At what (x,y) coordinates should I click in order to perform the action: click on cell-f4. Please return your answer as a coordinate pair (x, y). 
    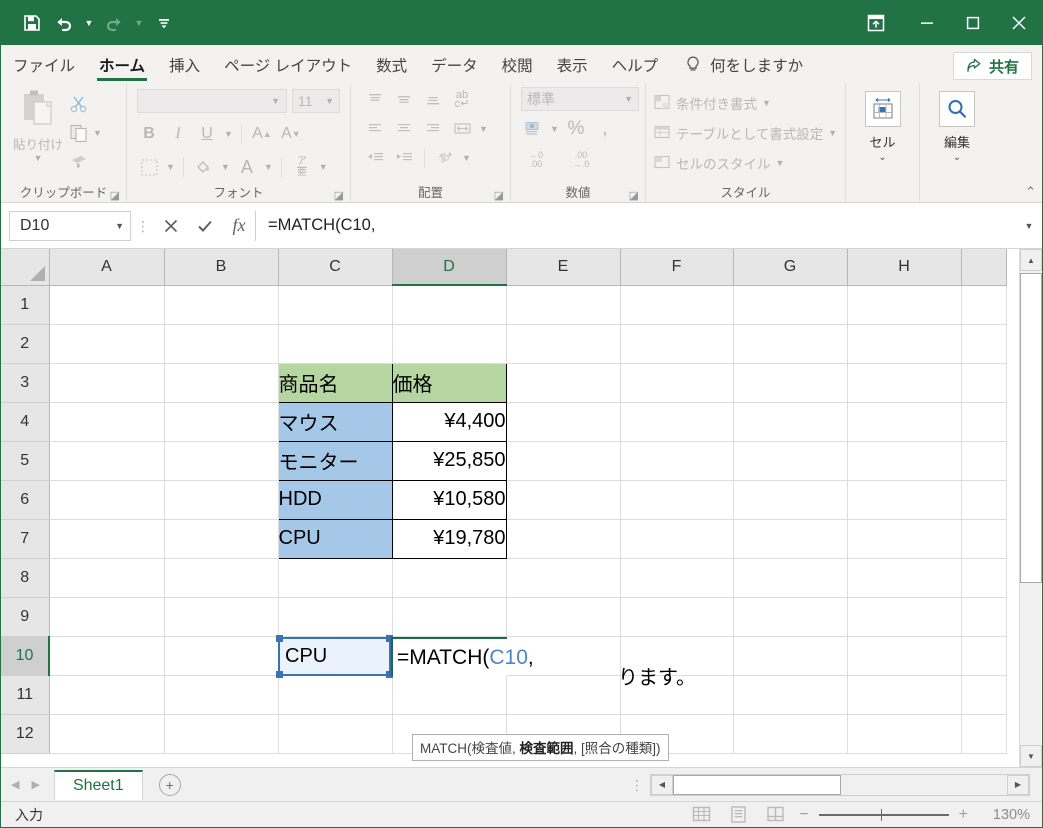
    Looking at the image, I should click on (677, 422).